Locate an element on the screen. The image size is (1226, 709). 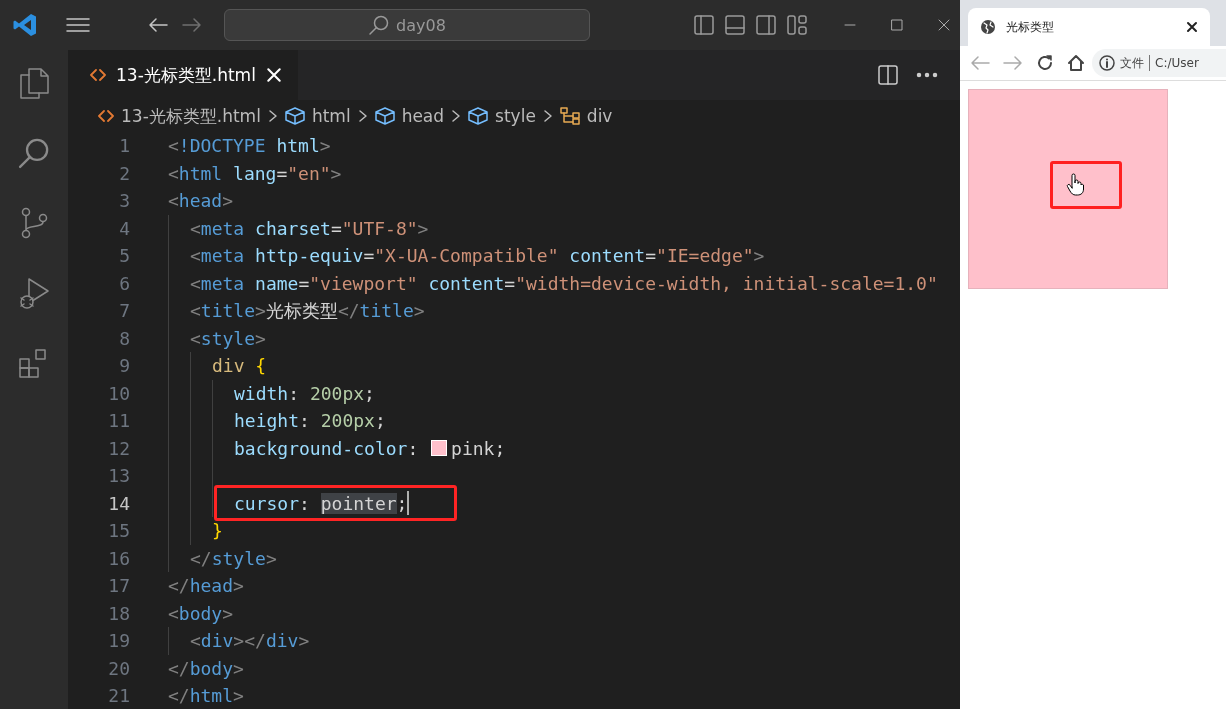
line-number: 3 is located at coordinates (124, 201).